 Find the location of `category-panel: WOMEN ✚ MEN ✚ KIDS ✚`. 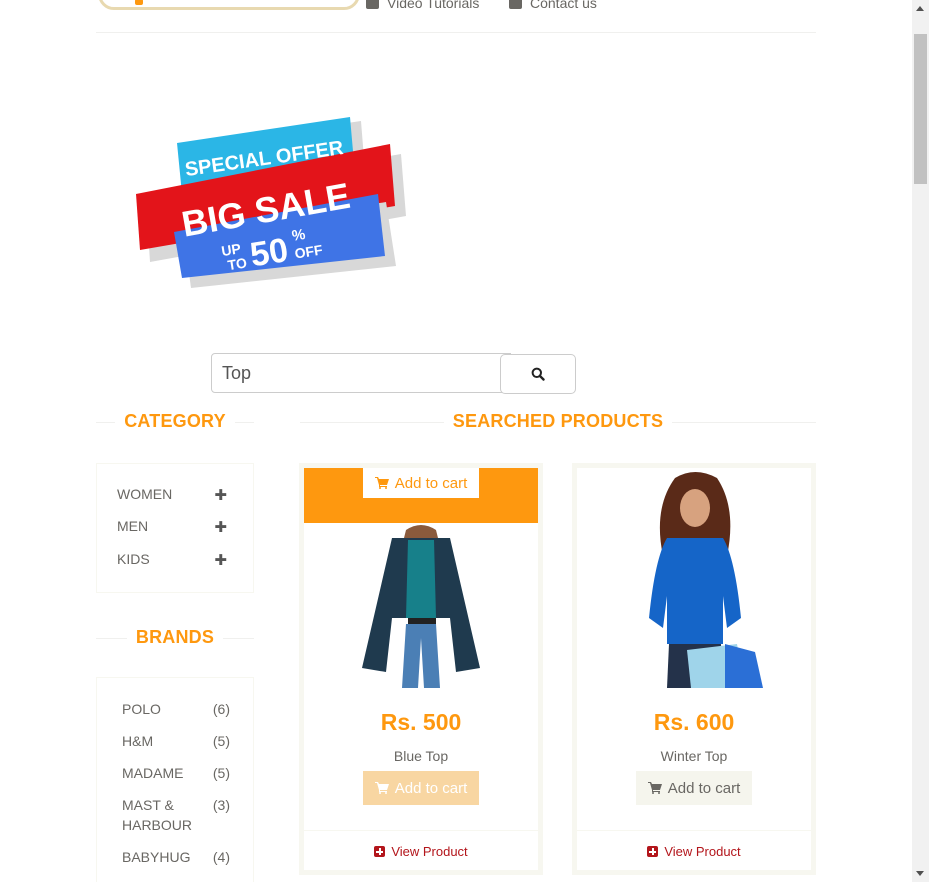

category-panel: WOMEN ✚ MEN ✚ KIDS ✚ is located at coordinates (175, 528).